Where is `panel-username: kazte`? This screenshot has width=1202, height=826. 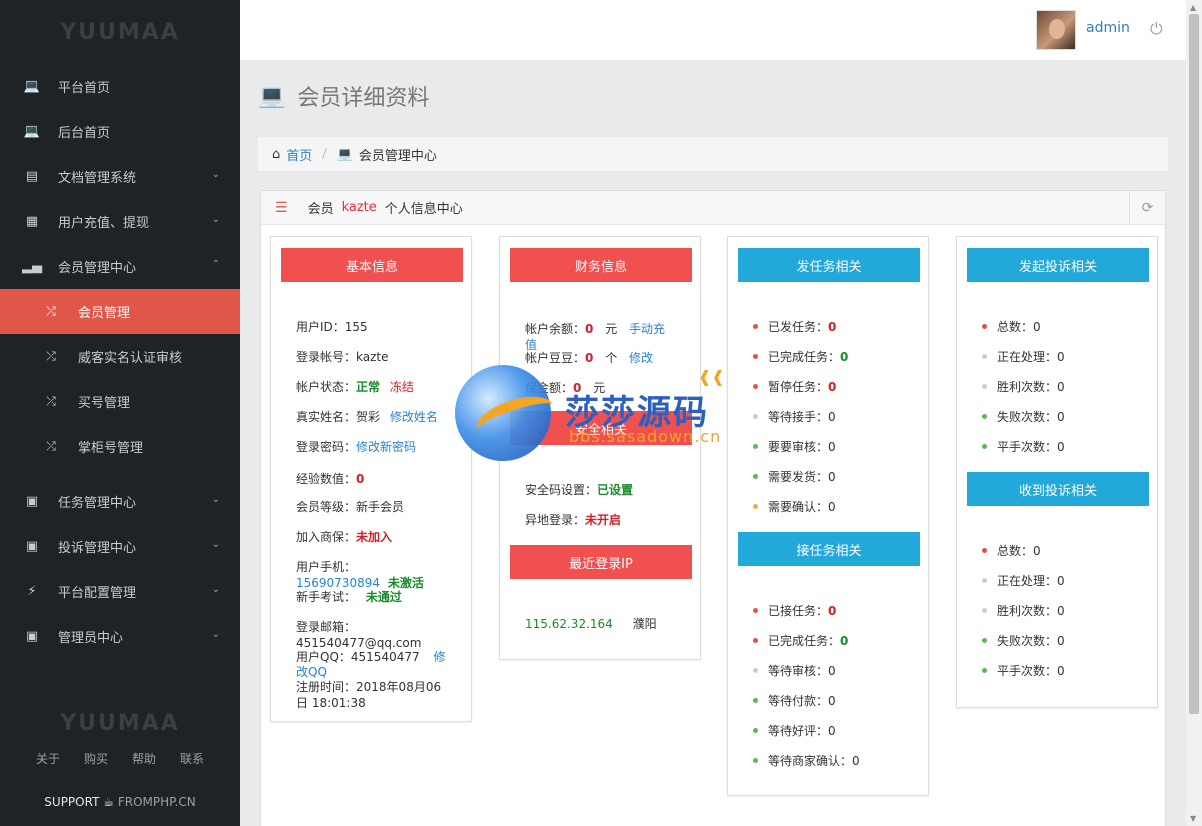 panel-username: kazte is located at coordinates (359, 207).